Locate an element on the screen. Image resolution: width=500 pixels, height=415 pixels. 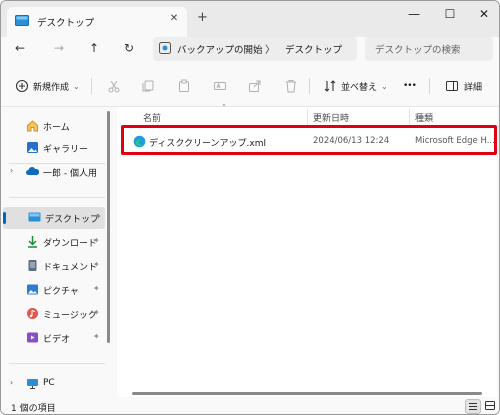
search-box: デスクトップの検索 is located at coordinates (429, 49).